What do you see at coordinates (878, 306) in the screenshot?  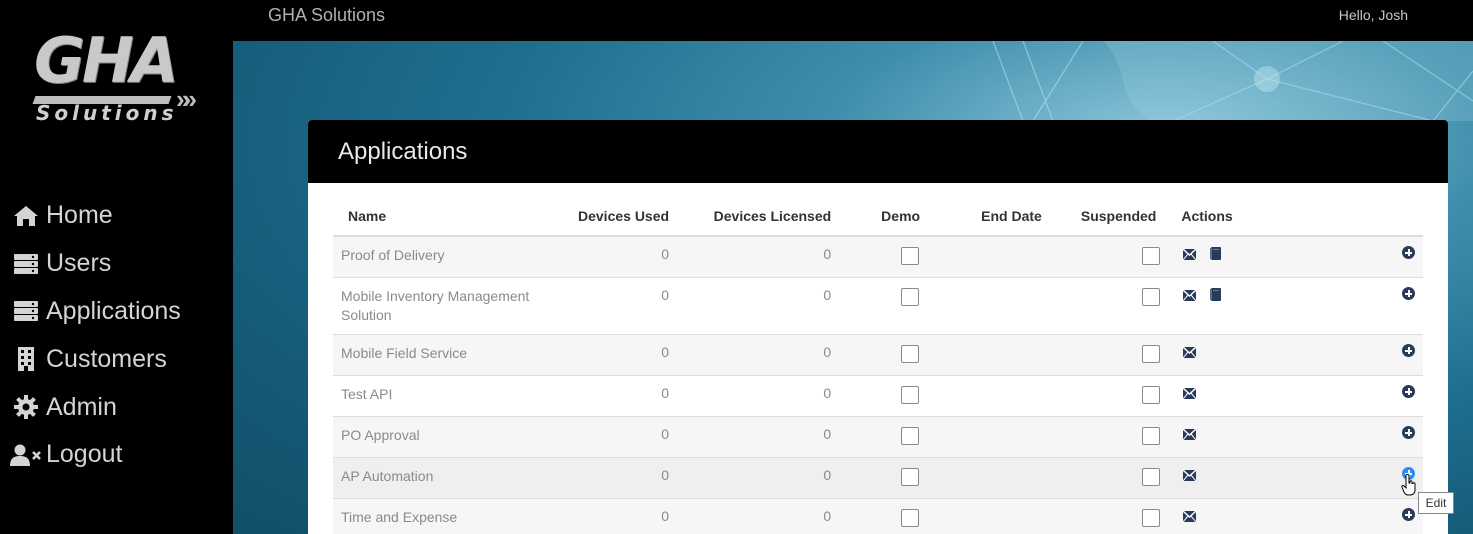 I see `table-row: Mobile Inventory Management Solution 0 0` at bounding box center [878, 306].